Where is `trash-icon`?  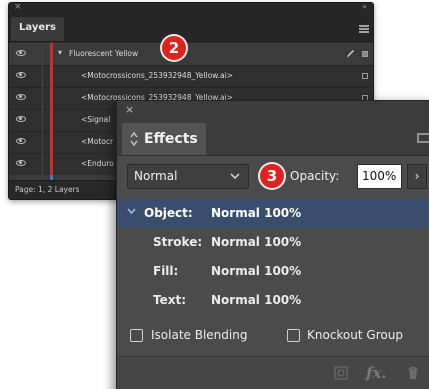 trash-icon is located at coordinates (413, 373).